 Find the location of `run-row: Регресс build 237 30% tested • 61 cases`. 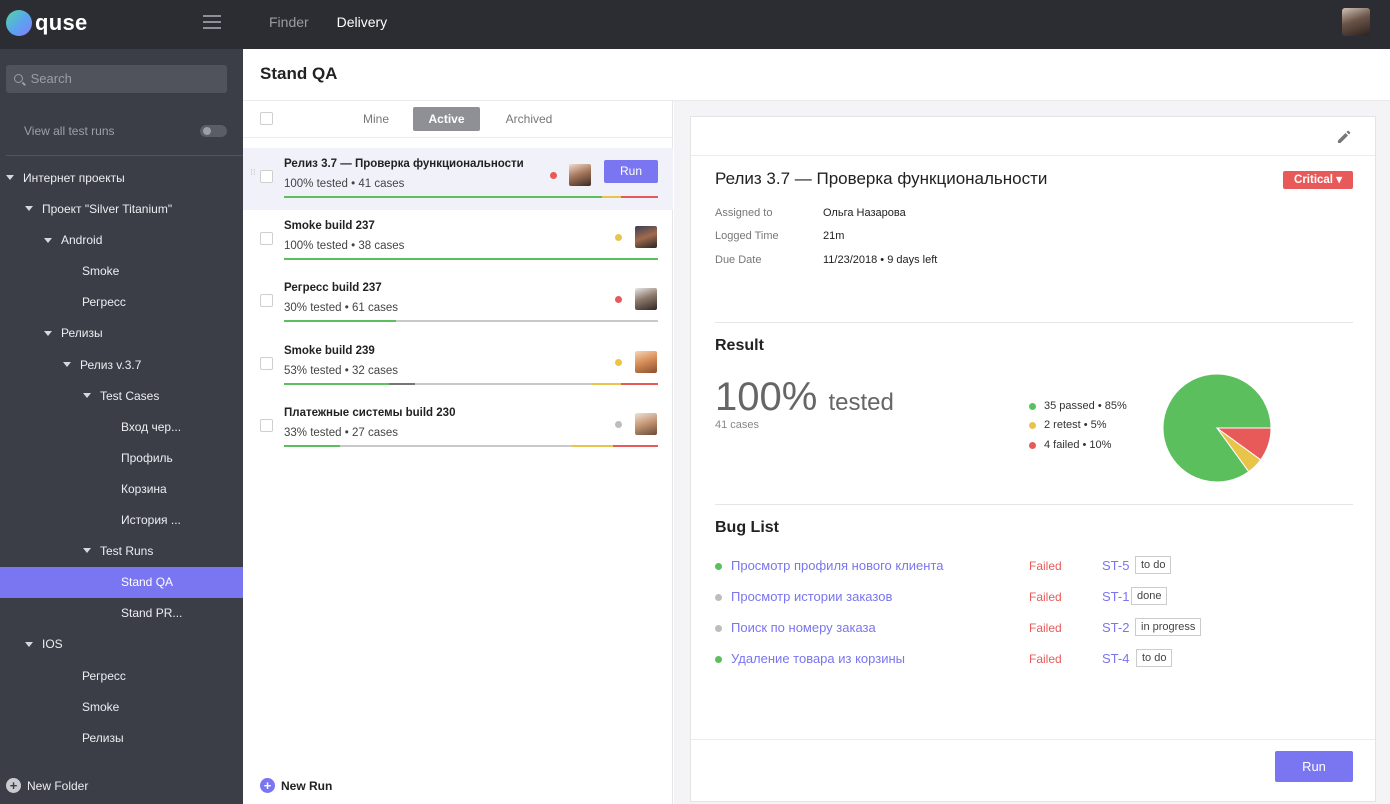

run-row: Регресс build 237 30% tested • 61 cases is located at coordinates (458, 303).